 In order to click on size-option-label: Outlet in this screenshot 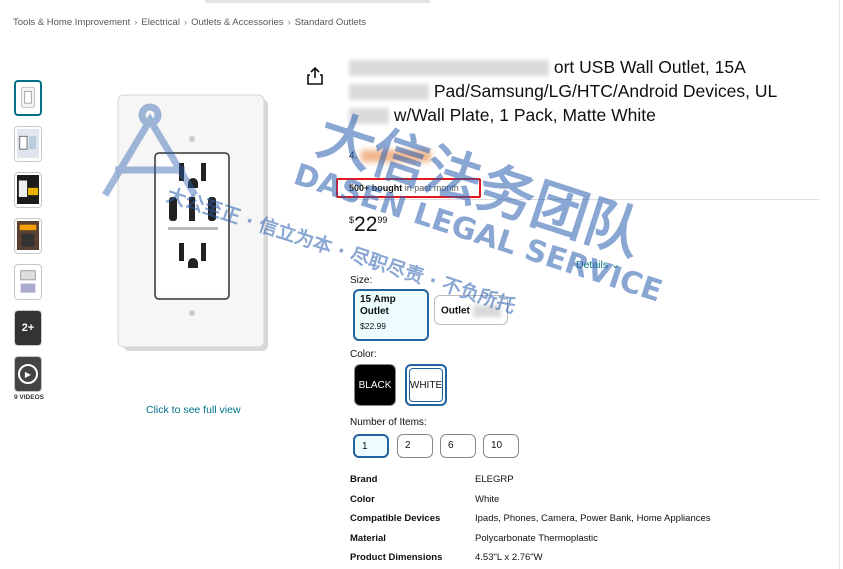, I will do `click(455, 311)`.